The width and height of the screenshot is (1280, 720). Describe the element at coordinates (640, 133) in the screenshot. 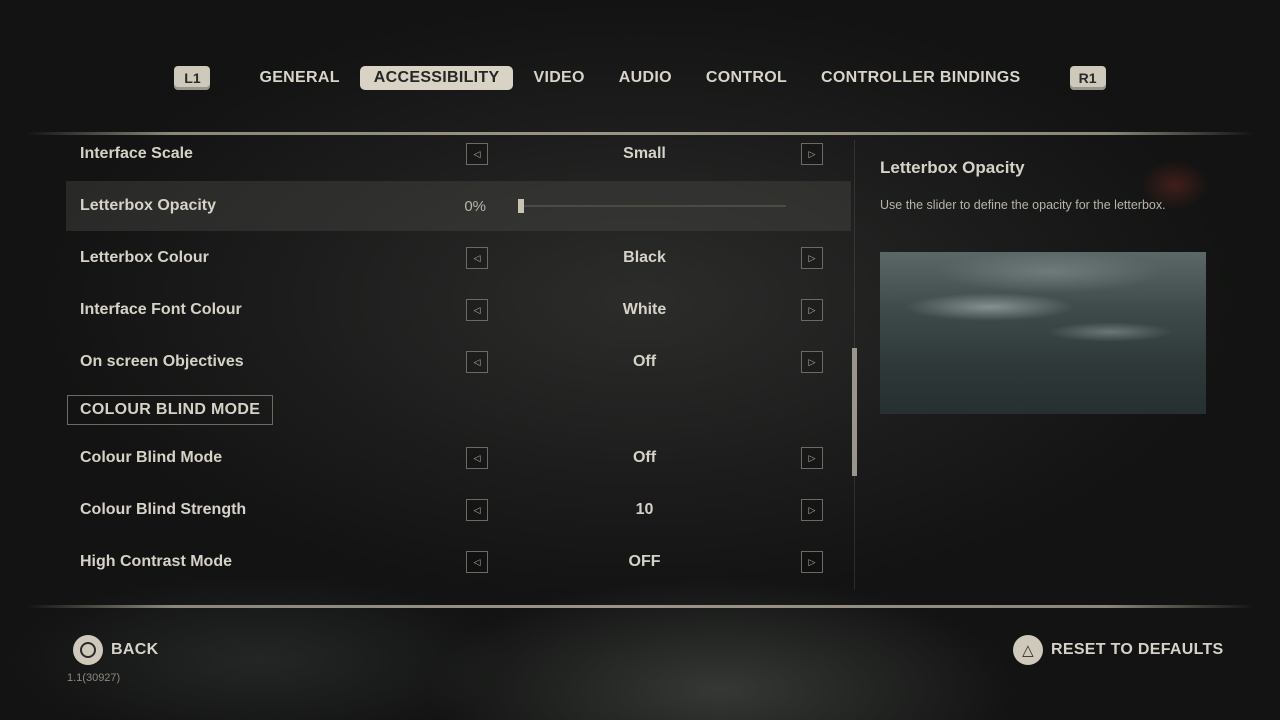

I see `top-divider` at that location.